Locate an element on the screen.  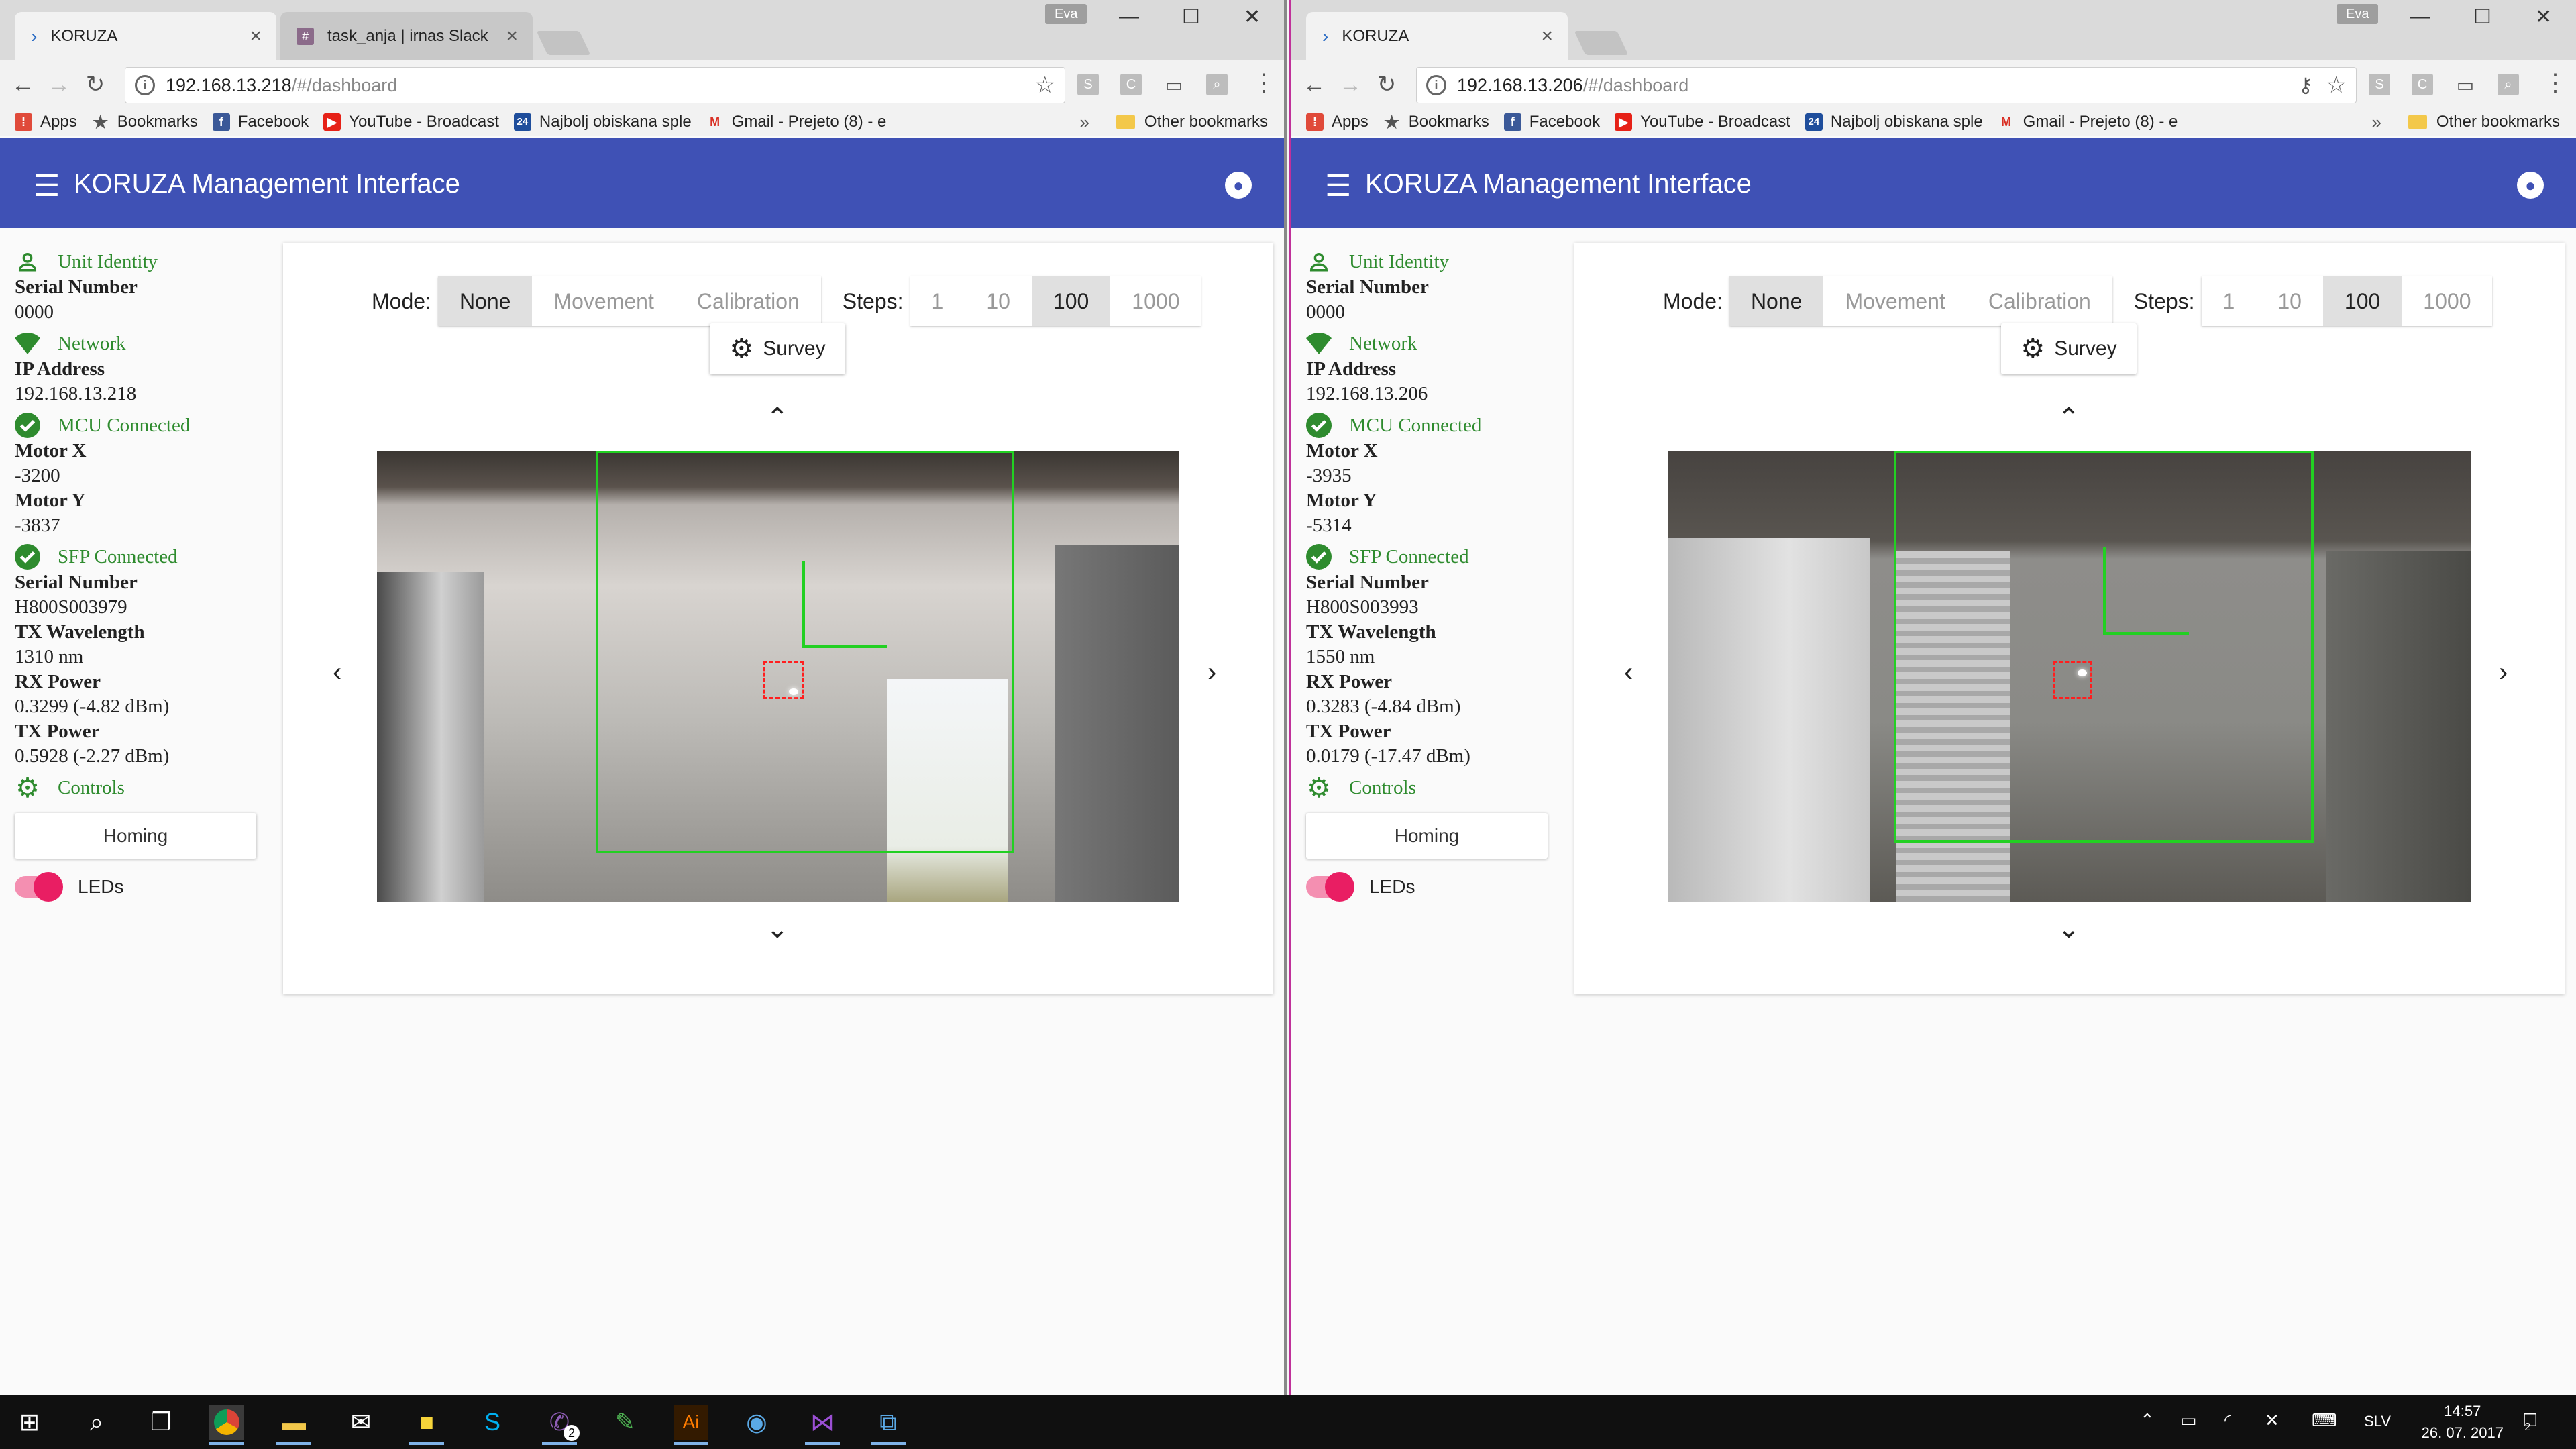
clock: 14:57 26. 07. 2017 is located at coordinates (2463, 1422).